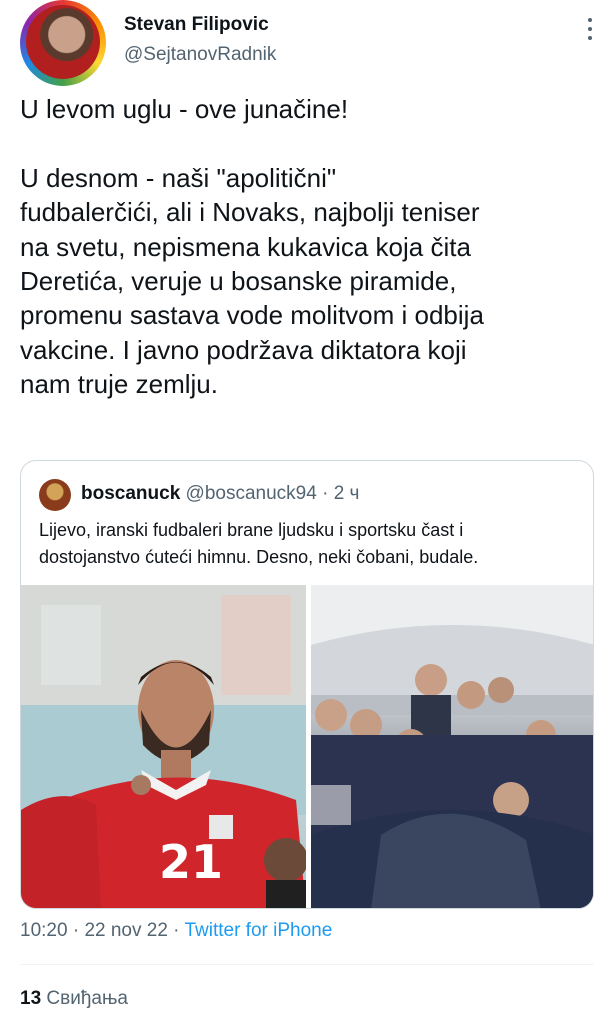 Image resolution: width=613 pixels, height=1024 pixels. I want to click on tweet-line: promenu sastava vode molitvom i odbija, so click(252, 315).